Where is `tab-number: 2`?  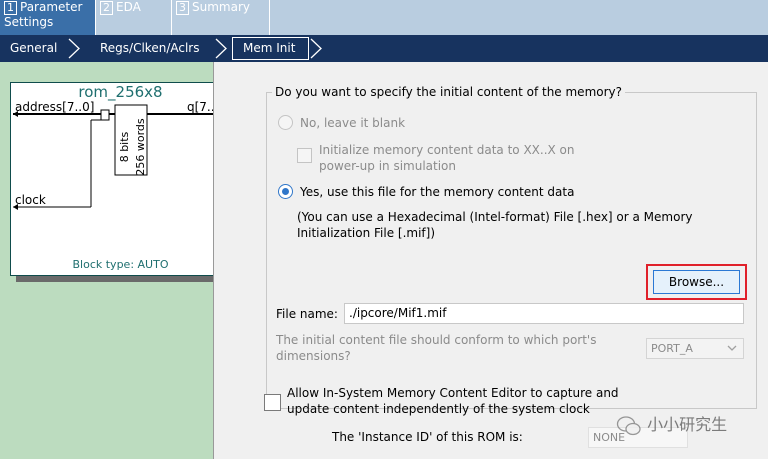
tab-number: 2 is located at coordinates (106, 8).